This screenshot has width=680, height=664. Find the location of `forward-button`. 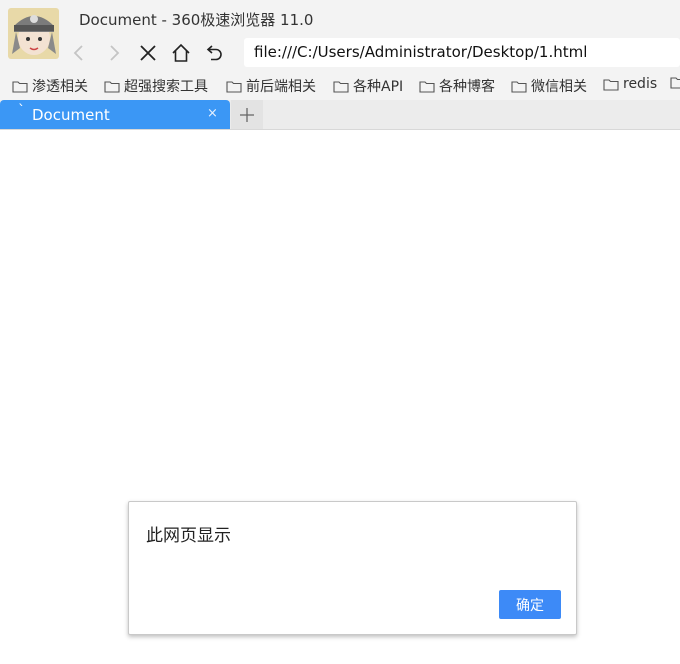

forward-button is located at coordinates (114, 53).